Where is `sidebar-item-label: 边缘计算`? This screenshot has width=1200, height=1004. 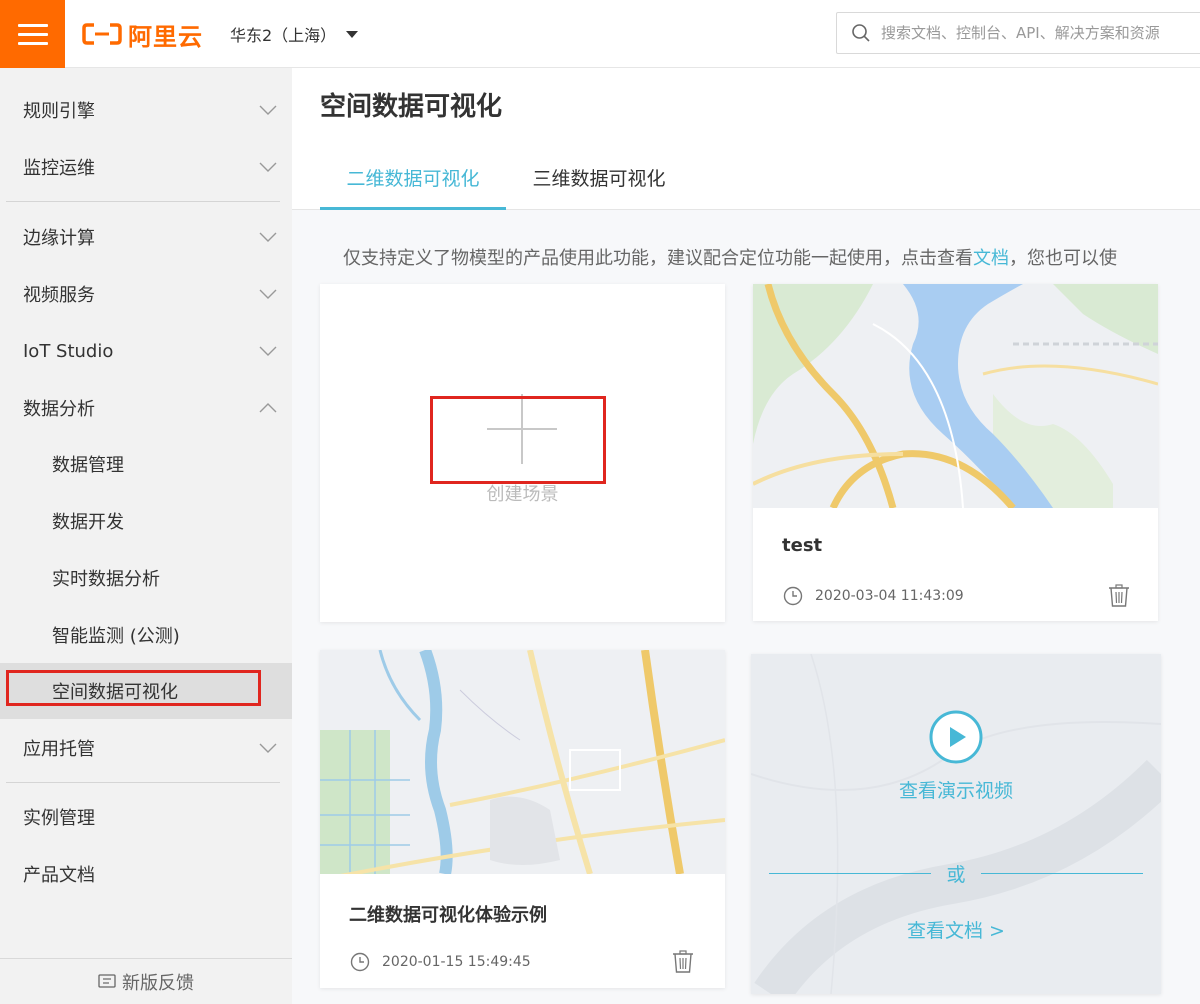 sidebar-item-label: 边缘计算 is located at coordinates (59, 238).